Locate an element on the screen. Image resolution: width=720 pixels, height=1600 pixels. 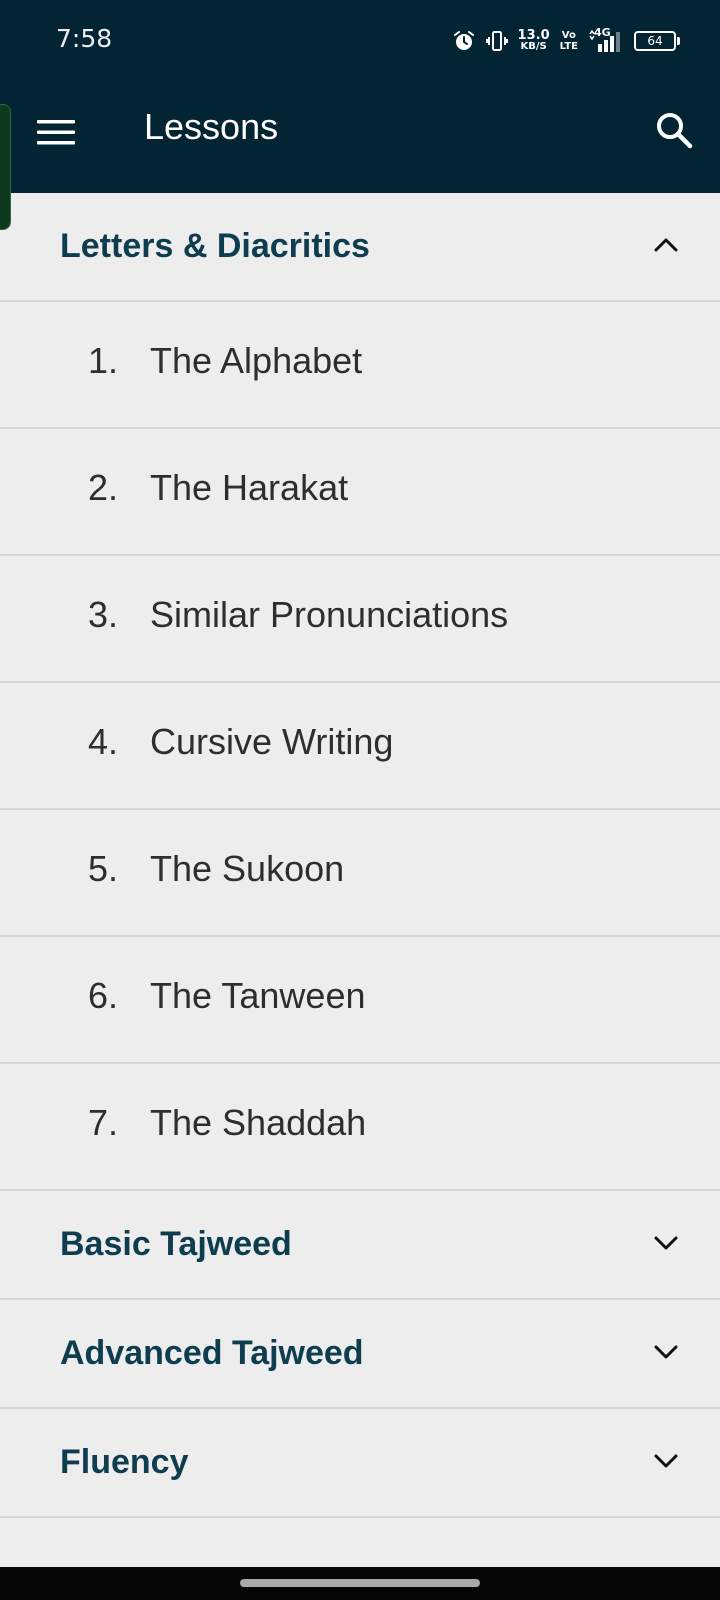
lesson-title: The Shaddah is located at coordinates (258, 1122).